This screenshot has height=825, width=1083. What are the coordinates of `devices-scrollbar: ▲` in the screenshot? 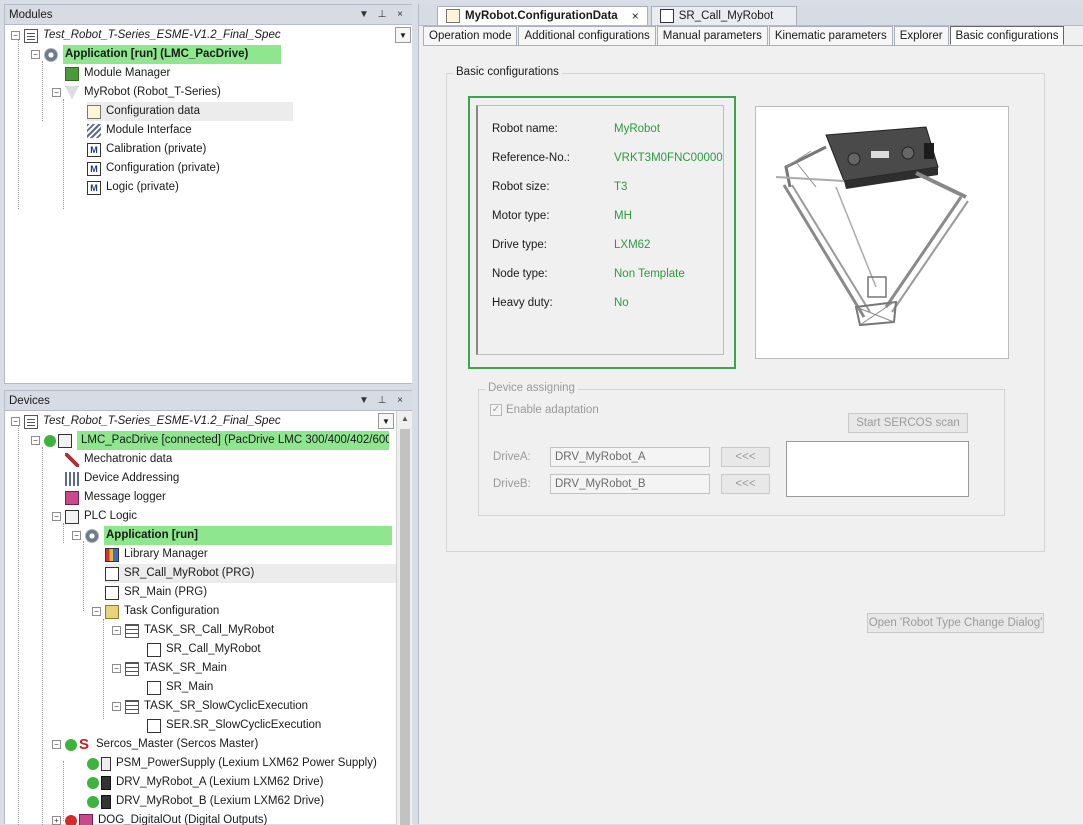 It's located at (404, 618).